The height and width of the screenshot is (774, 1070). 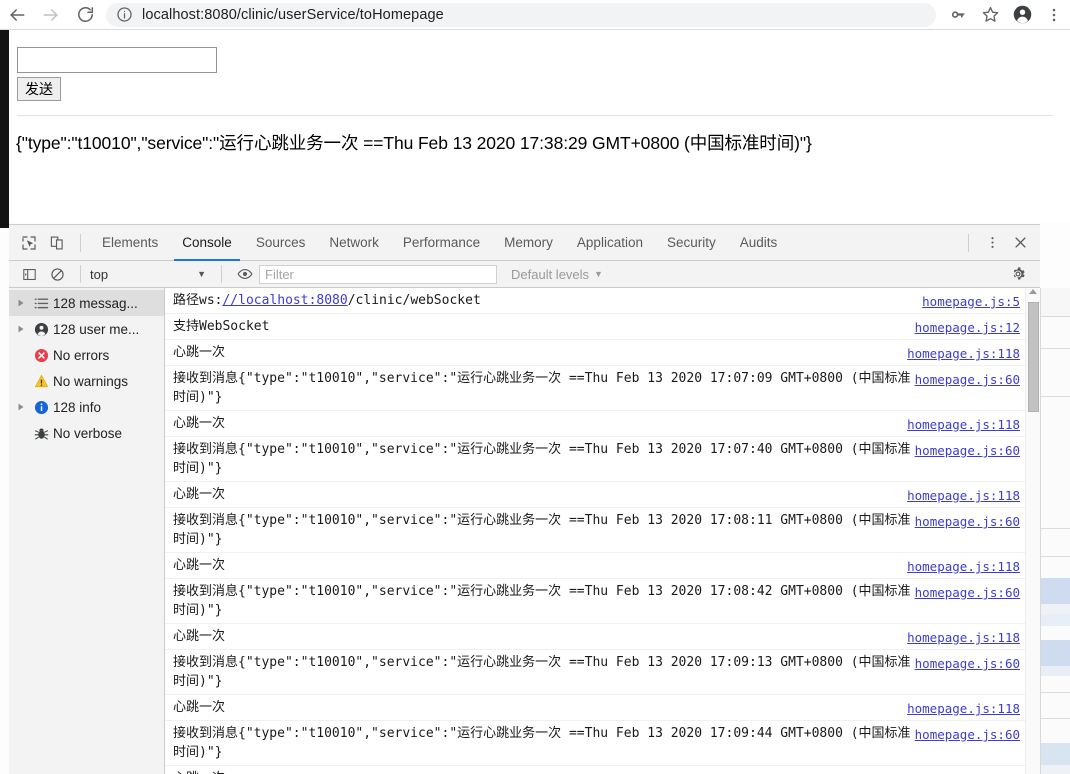 What do you see at coordinates (77, 407) in the screenshot?
I see `sidebar-item-label-info: 128 info` at bounding box center [77, 407].